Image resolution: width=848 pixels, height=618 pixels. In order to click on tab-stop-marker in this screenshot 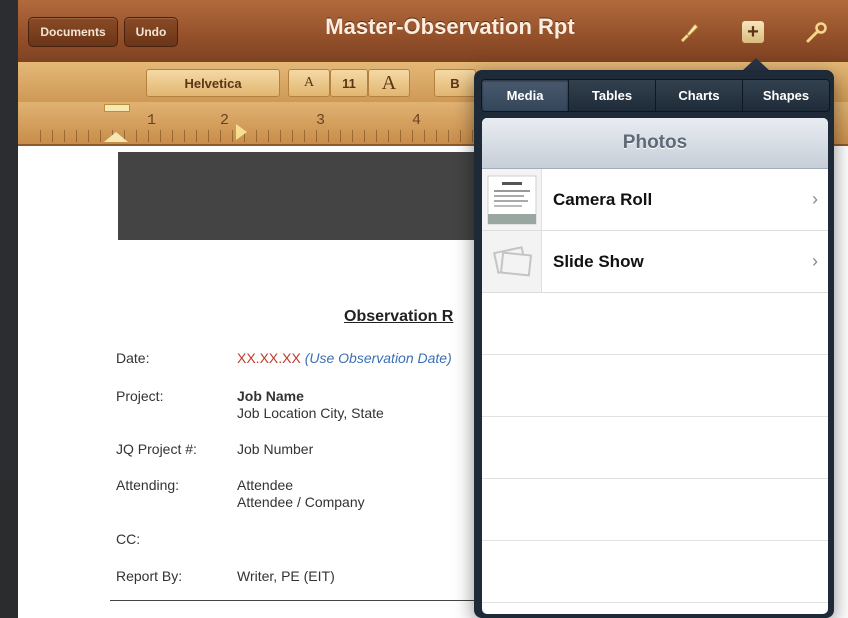, I will do `click(241, 132)`.